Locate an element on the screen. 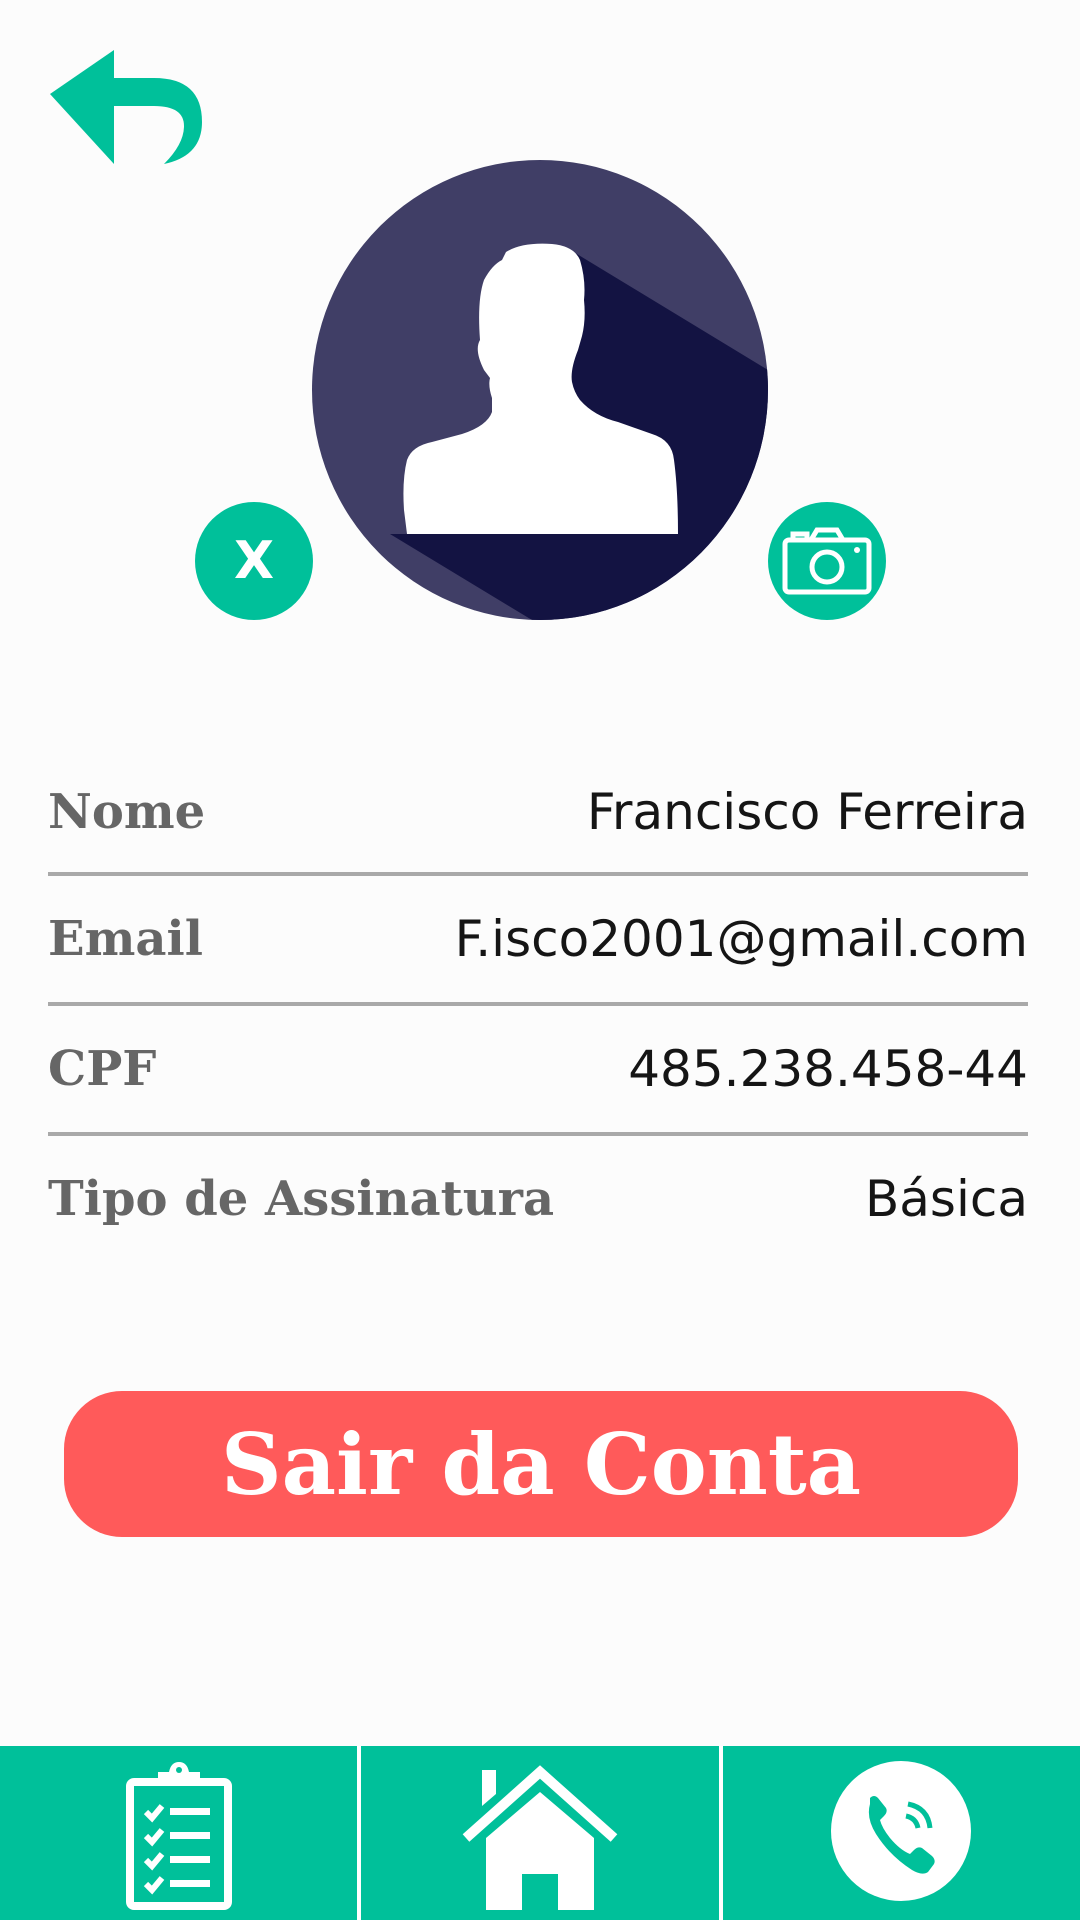 This screenshot has width=1080, height=1920. bottom-nav is located at coordinates (540, 1833).